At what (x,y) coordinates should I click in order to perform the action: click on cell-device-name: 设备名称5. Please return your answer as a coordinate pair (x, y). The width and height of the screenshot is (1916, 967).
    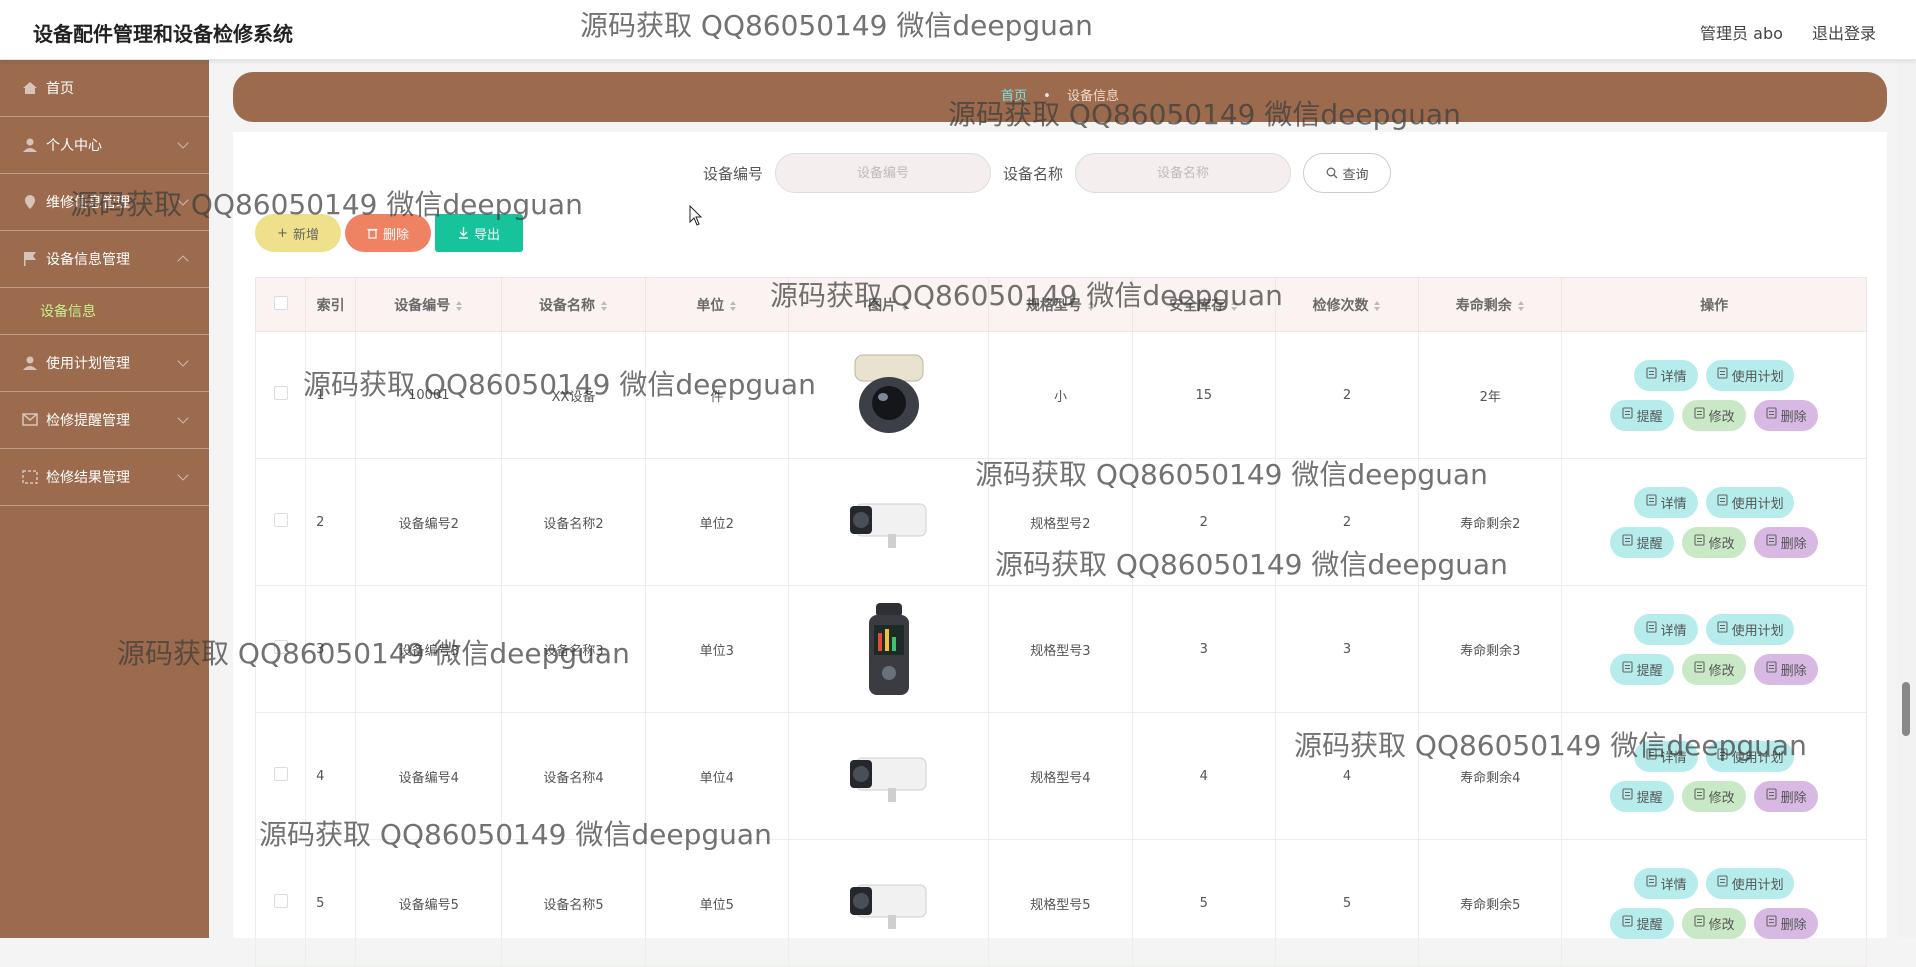
    Looking at the image, I should click on (573, 903).